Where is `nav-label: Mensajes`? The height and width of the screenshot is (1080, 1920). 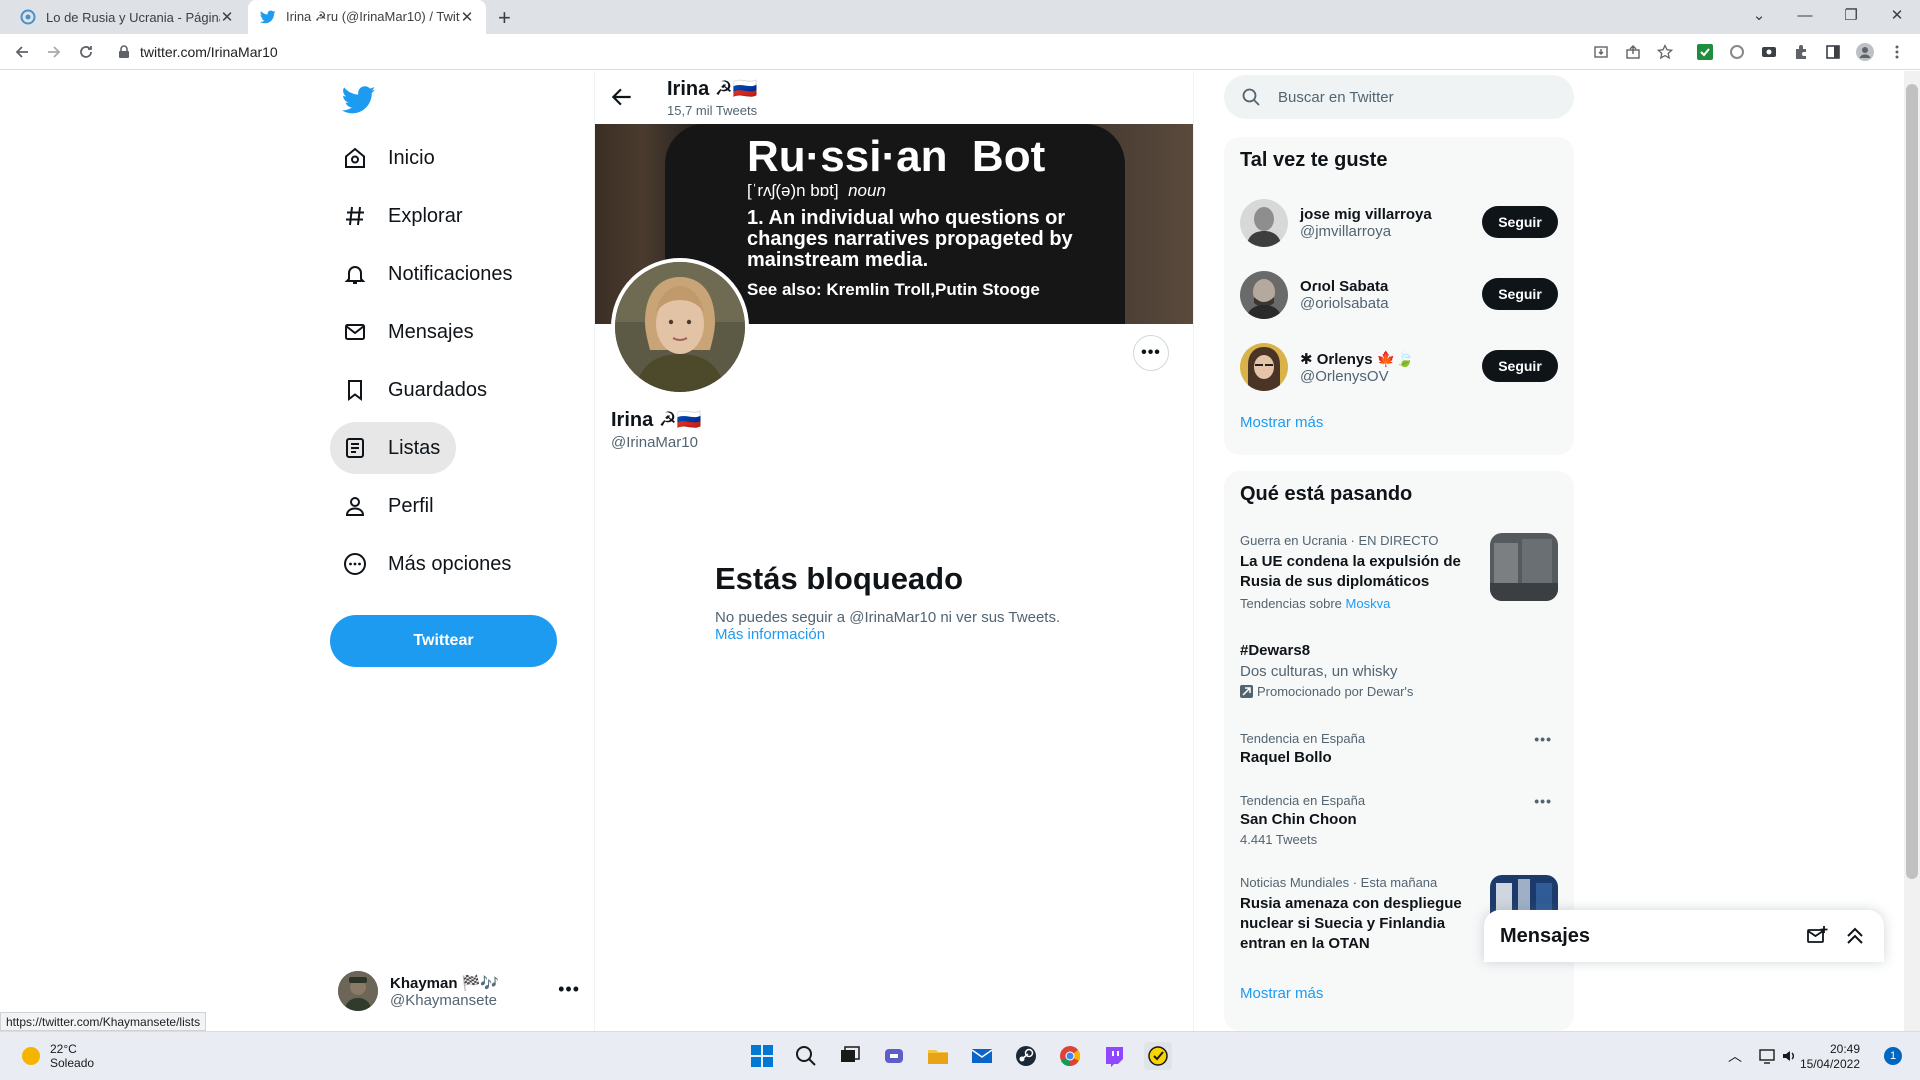
nav-label: Mensajes is located at coordinates (431, 331).